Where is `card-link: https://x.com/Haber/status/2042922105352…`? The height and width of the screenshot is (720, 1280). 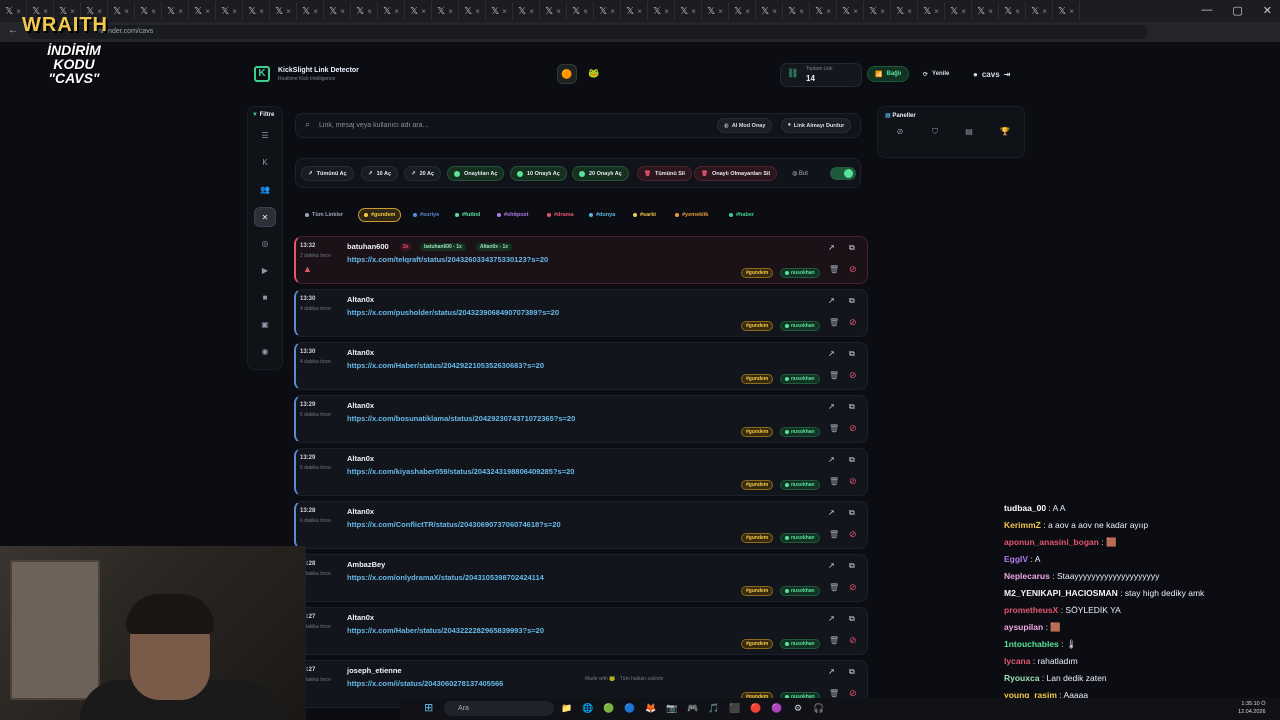
card-link: https://x.com/Haber/status/2042922105352… is located at coordinates (445, 365).